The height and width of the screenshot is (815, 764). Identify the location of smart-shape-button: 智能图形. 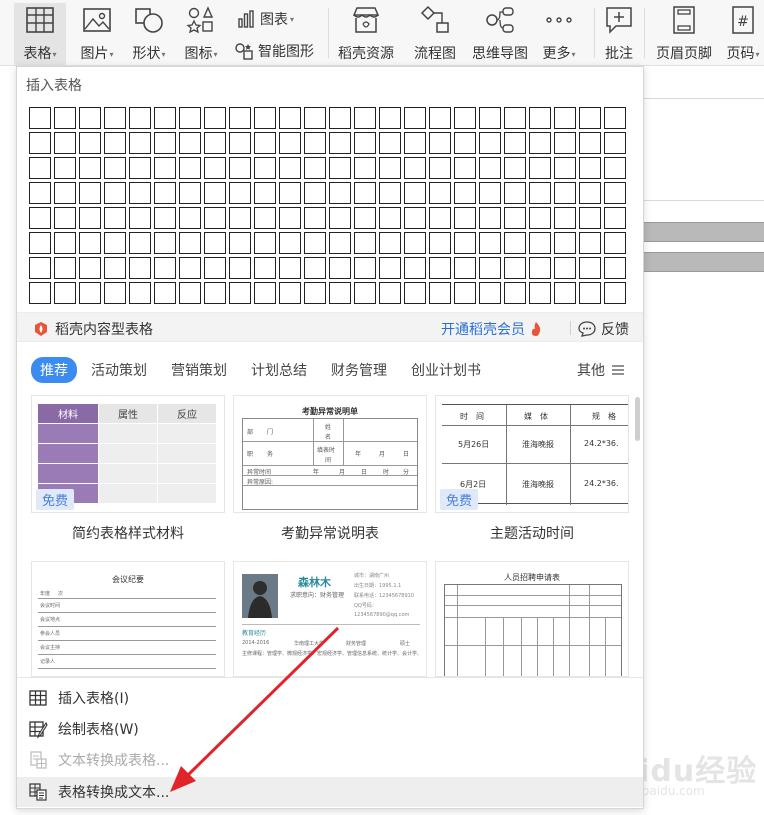
(274, 51).